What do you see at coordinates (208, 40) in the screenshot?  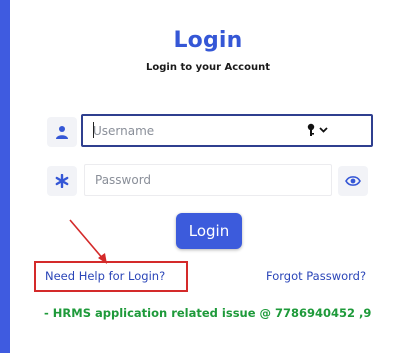 I see `page-title: Login` at bounding box center [208, 40].